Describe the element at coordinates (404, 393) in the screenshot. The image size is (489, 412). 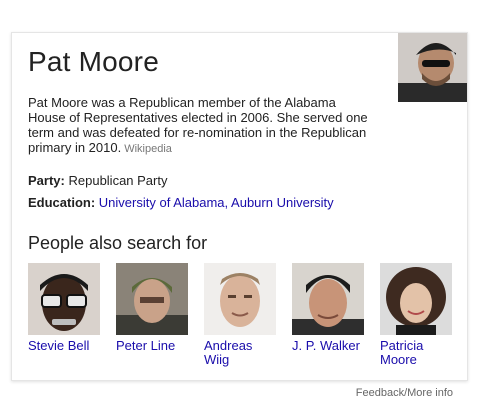
I see `feedback-link: Feedback/More info` at that location.